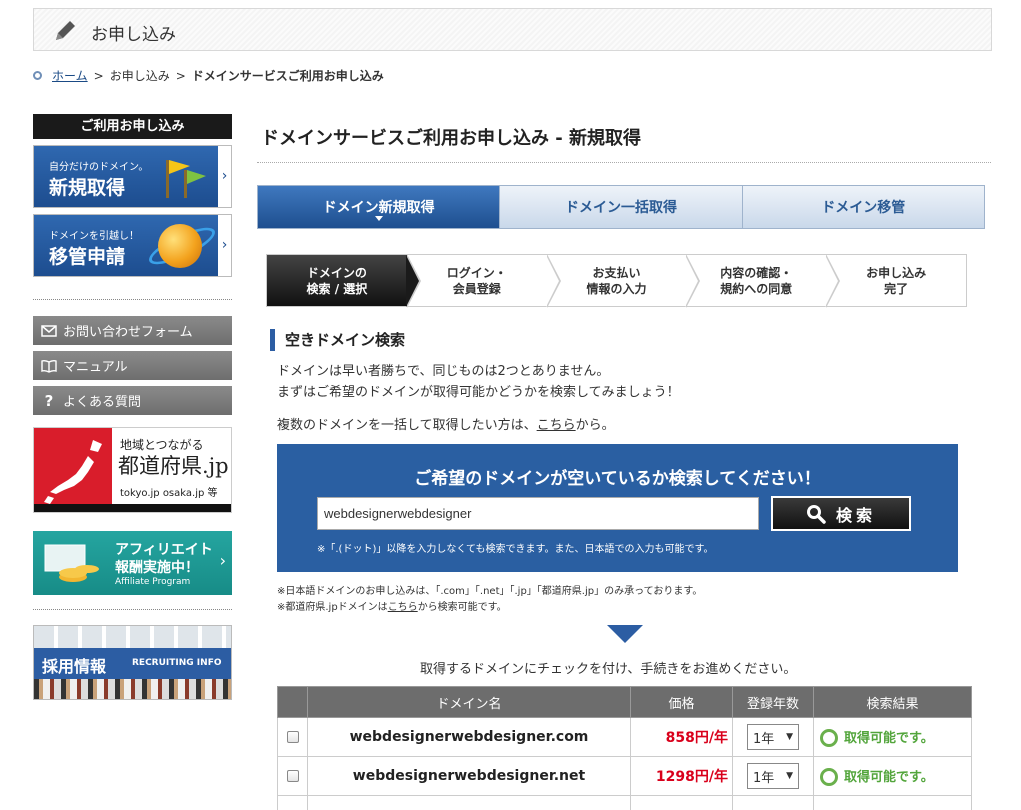 The width and height of the screenshot is (1021, 810). Describe the element at coordinates (476, 288) in the screenshot. I see `step-label-line2: 会員登録` at that location.